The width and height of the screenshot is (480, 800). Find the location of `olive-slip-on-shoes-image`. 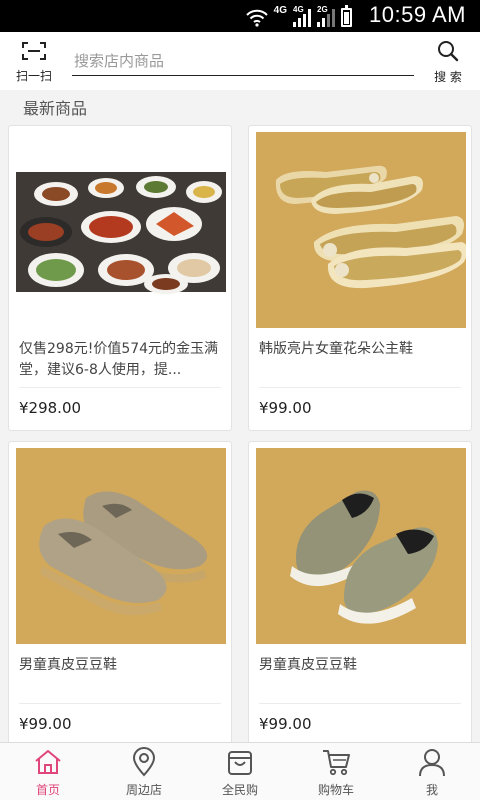

olive-slip-on-shoes-image is located at coordinates (361, 546).